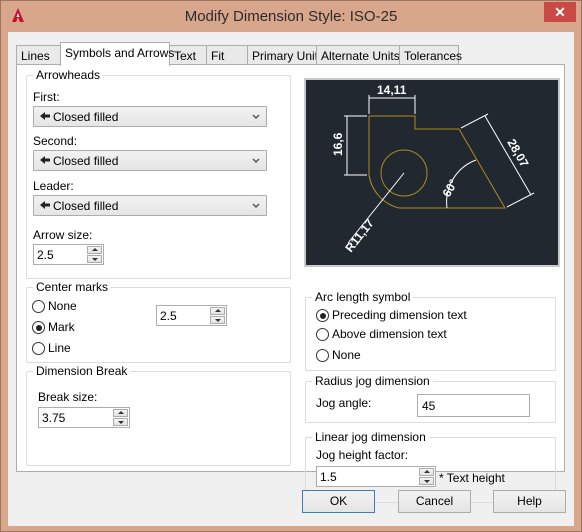 The height and width of the screenshot is (532, 582). What do you see at coordinates (82, 371) in the screenshot?
I see `dimension-break-legend: Dimension Break` at bounding box center [82, 371].